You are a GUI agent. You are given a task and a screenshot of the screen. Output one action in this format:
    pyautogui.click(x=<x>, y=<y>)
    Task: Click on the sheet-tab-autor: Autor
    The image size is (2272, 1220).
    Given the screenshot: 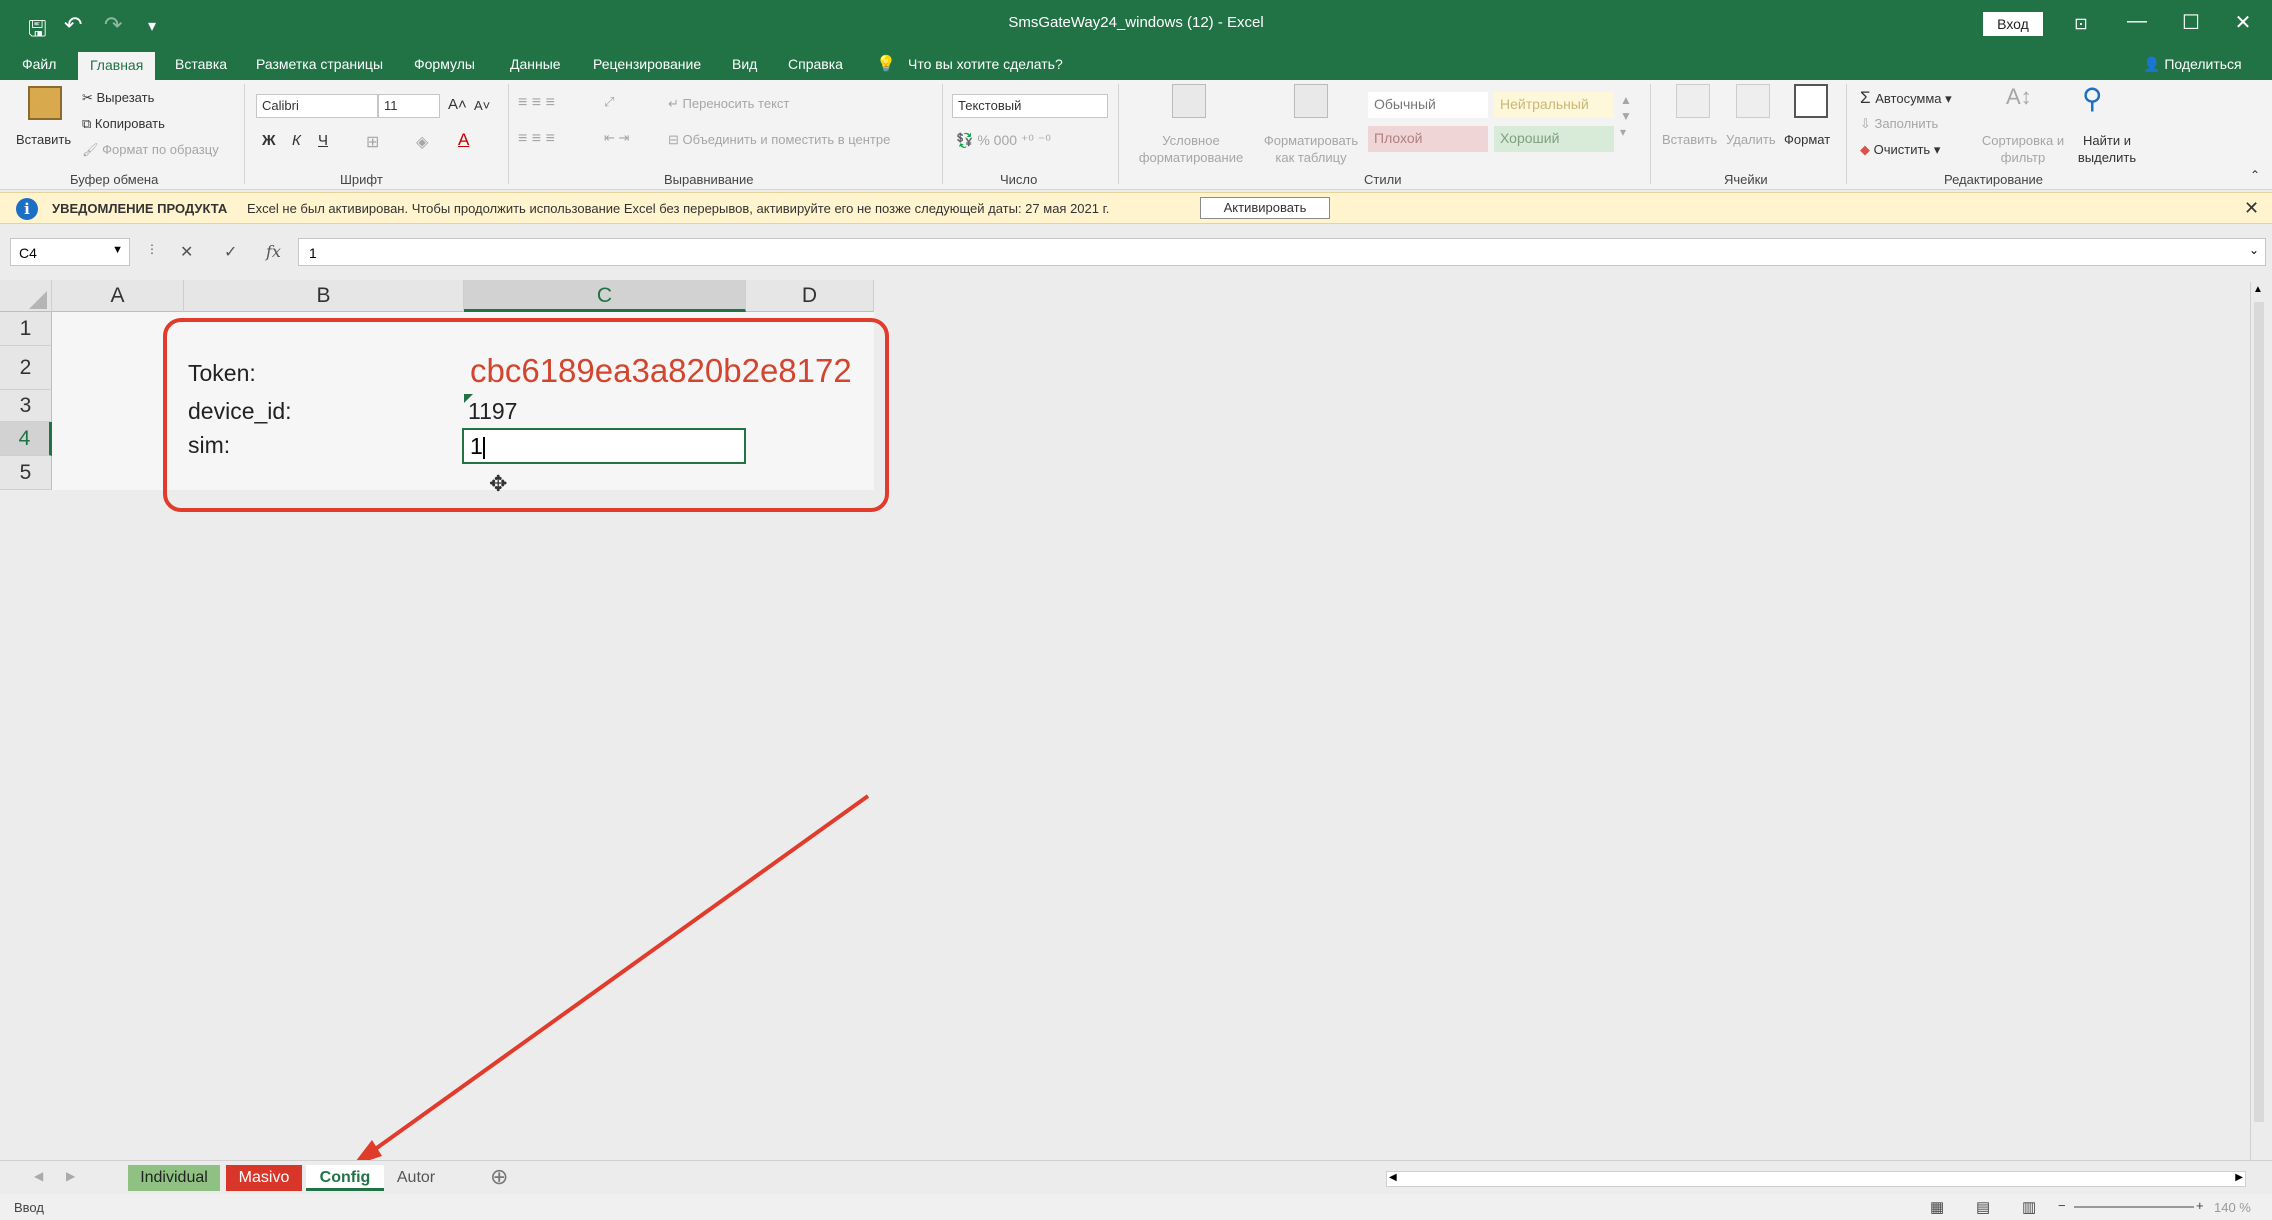 What is the action you would take?
    pyautogui.click(x=416, y=1178)
    